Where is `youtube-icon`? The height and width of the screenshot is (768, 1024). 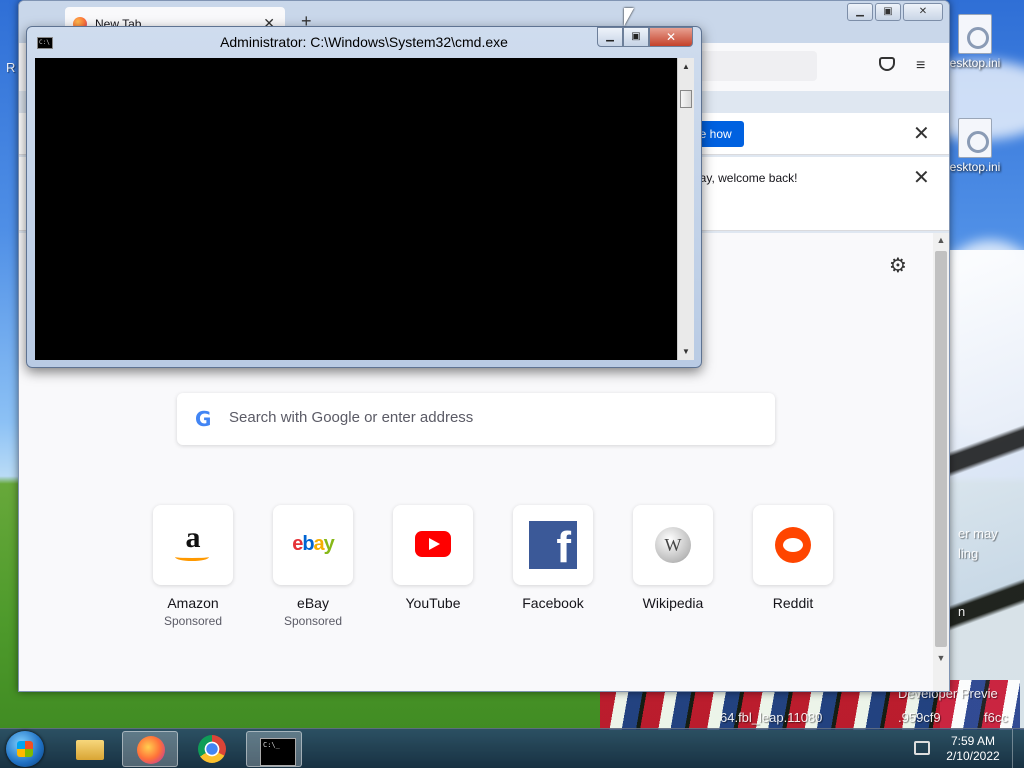
youtube-icon is located at coordinates (433, 544).